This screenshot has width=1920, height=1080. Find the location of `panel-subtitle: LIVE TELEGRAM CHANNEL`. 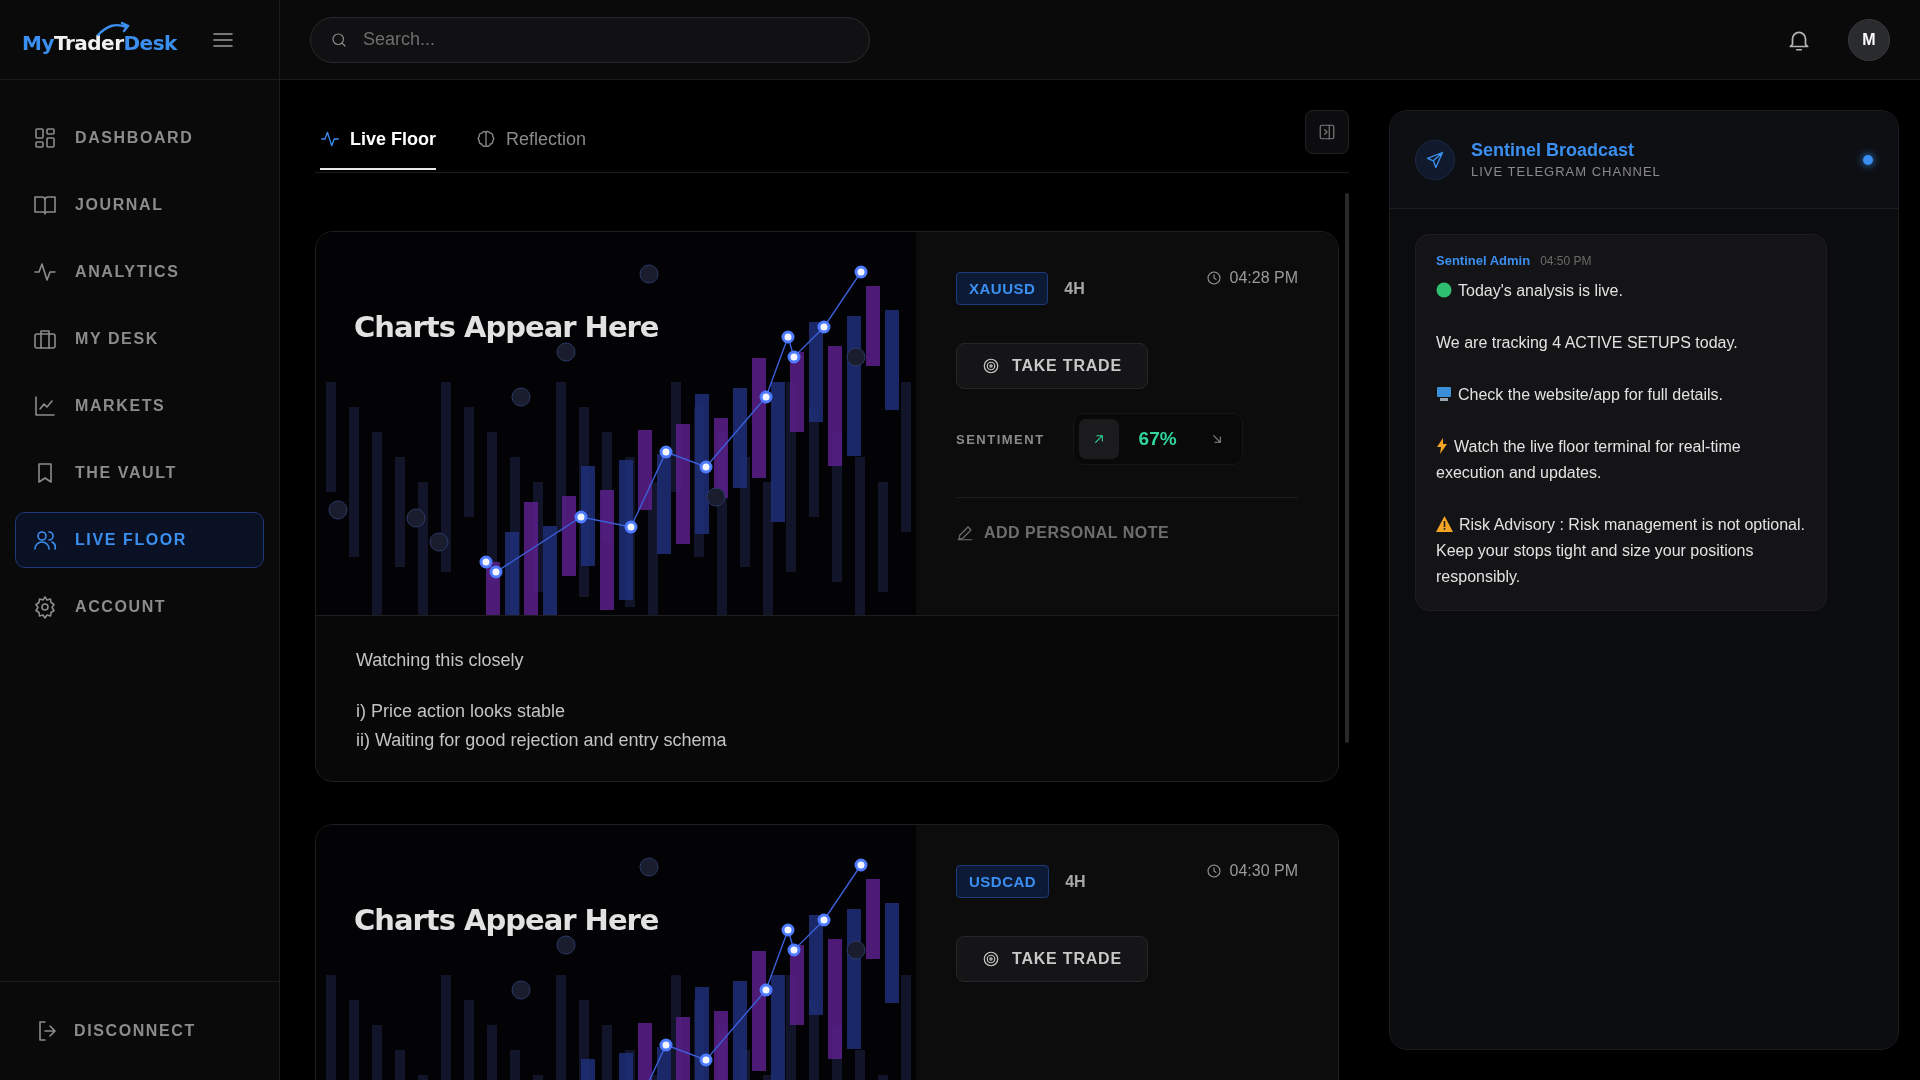

panel-subtitle: LIVE TELEGRAM CHANNEL is located at coordinates (1566, 171).